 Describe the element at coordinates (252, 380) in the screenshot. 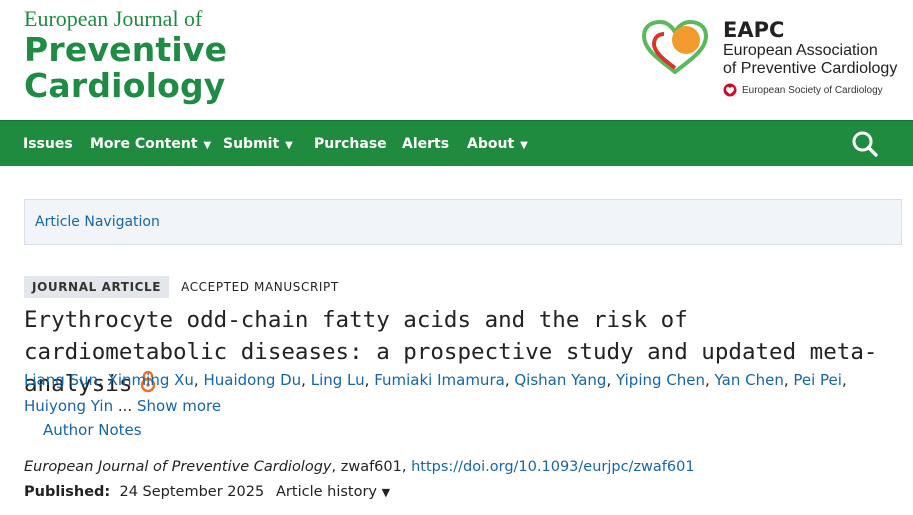

I see `author-link: Huaidong Du` at that location.